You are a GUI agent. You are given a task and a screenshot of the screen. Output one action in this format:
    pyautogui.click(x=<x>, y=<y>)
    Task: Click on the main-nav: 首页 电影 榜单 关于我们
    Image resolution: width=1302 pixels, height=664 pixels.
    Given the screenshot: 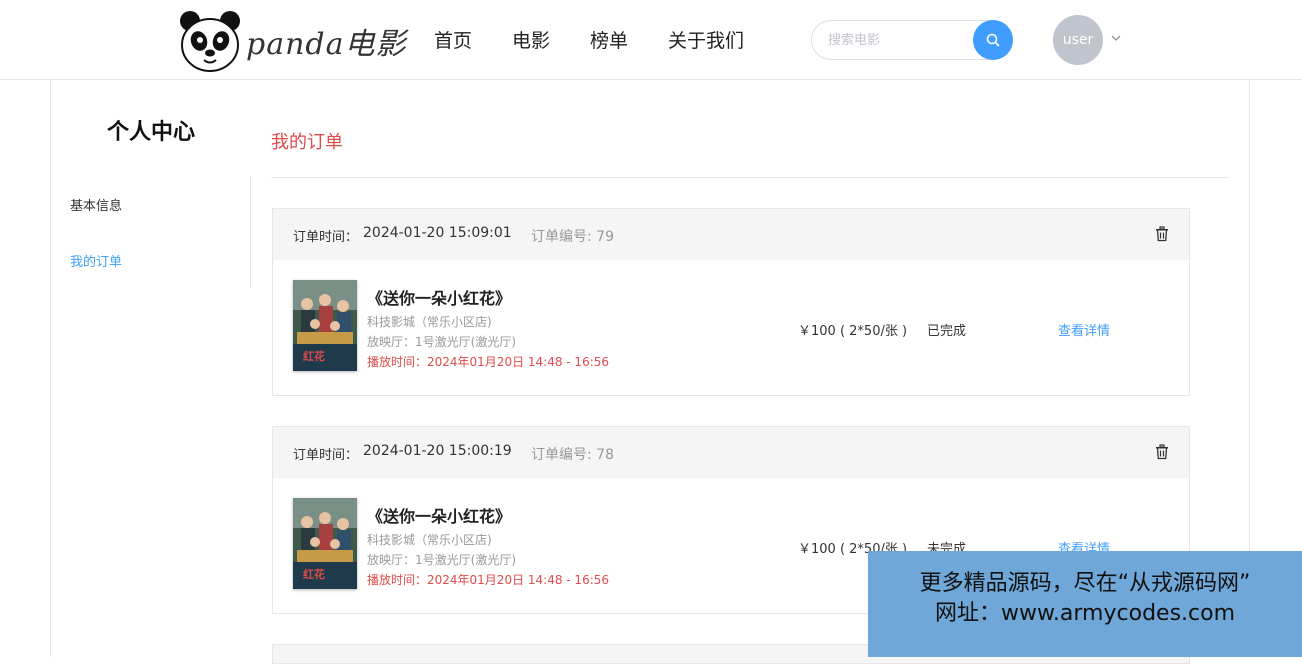 What is the action you would take?
    pyautogui.click(x=609, y=39)
    